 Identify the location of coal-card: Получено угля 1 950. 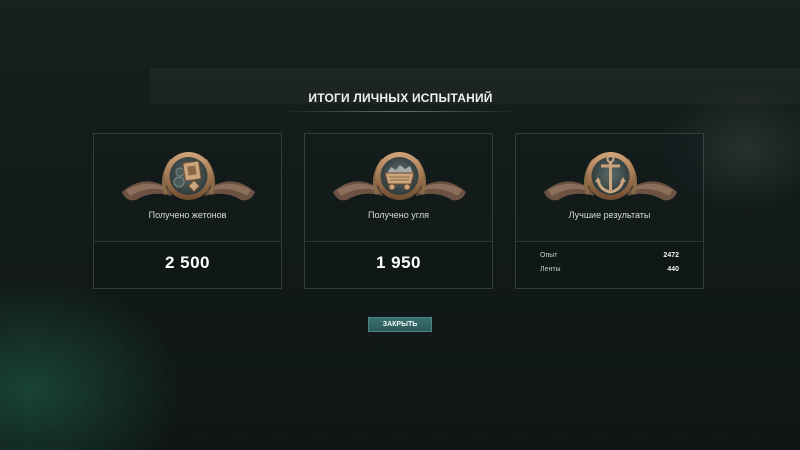
(398, 211).